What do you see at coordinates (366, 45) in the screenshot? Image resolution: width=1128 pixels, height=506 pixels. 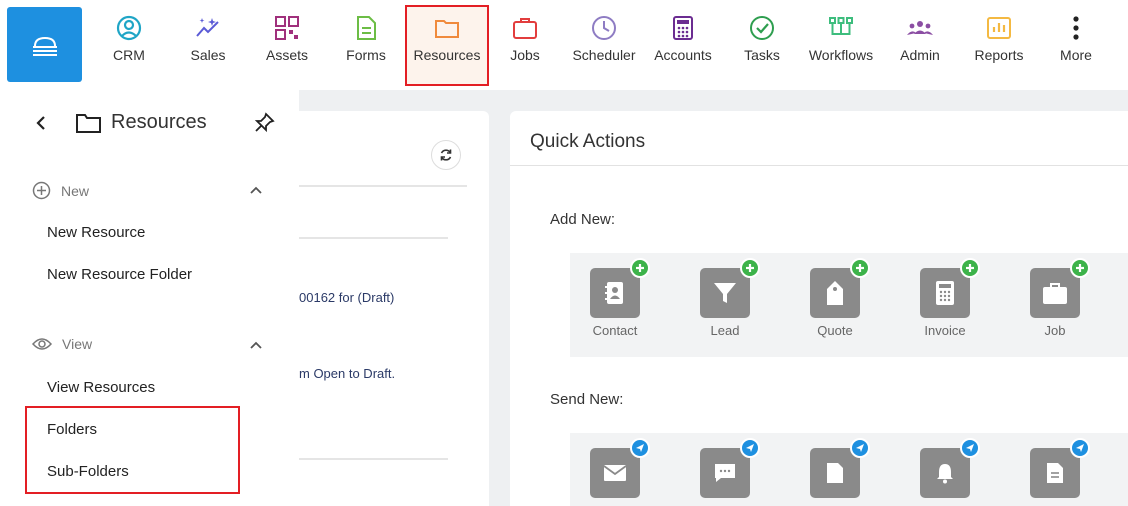 I see `nav-forms: Forms` at bounding box center [366, 45].